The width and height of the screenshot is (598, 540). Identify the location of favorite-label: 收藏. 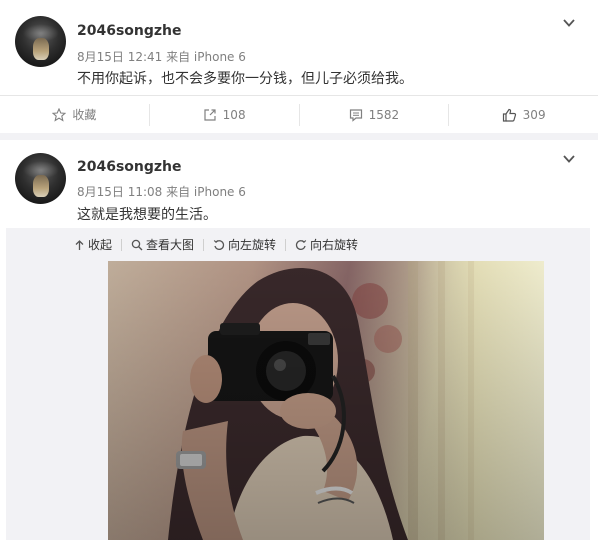
(84, 115).